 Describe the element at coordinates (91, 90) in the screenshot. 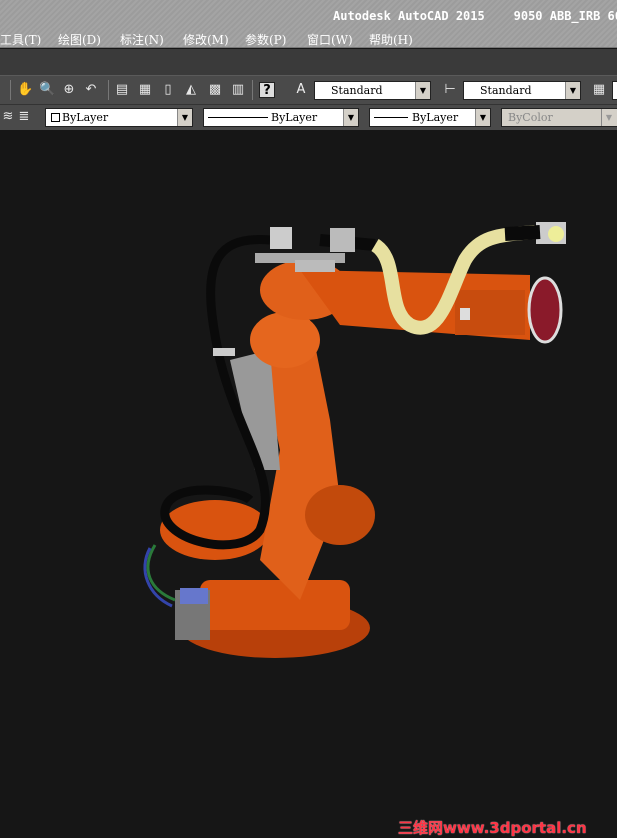

I see `zoom-previous-icon: ↶` at that location.